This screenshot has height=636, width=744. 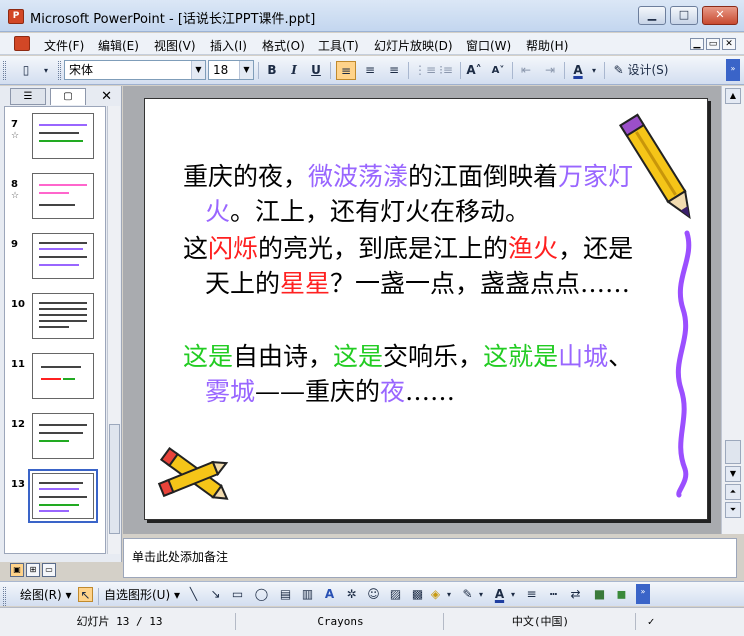 I want to click on slide-sorter-view-icon: ⊞, so click(x=33, y=570).